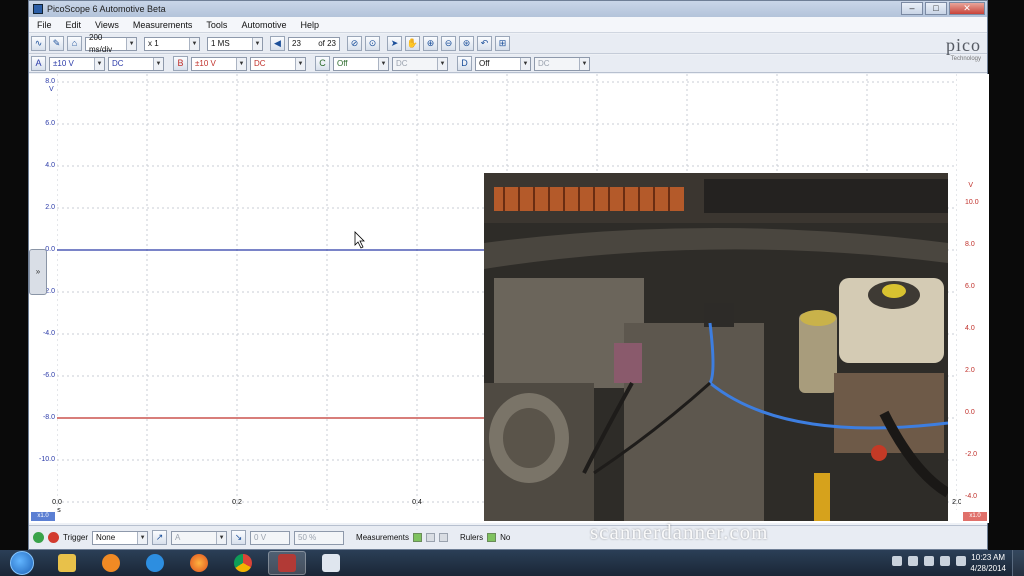 The image size is (1024, 576). Describe the element at coordinates (372, 43) in the screenshot. I see `auto-setup-icon: ⊙` at that location.